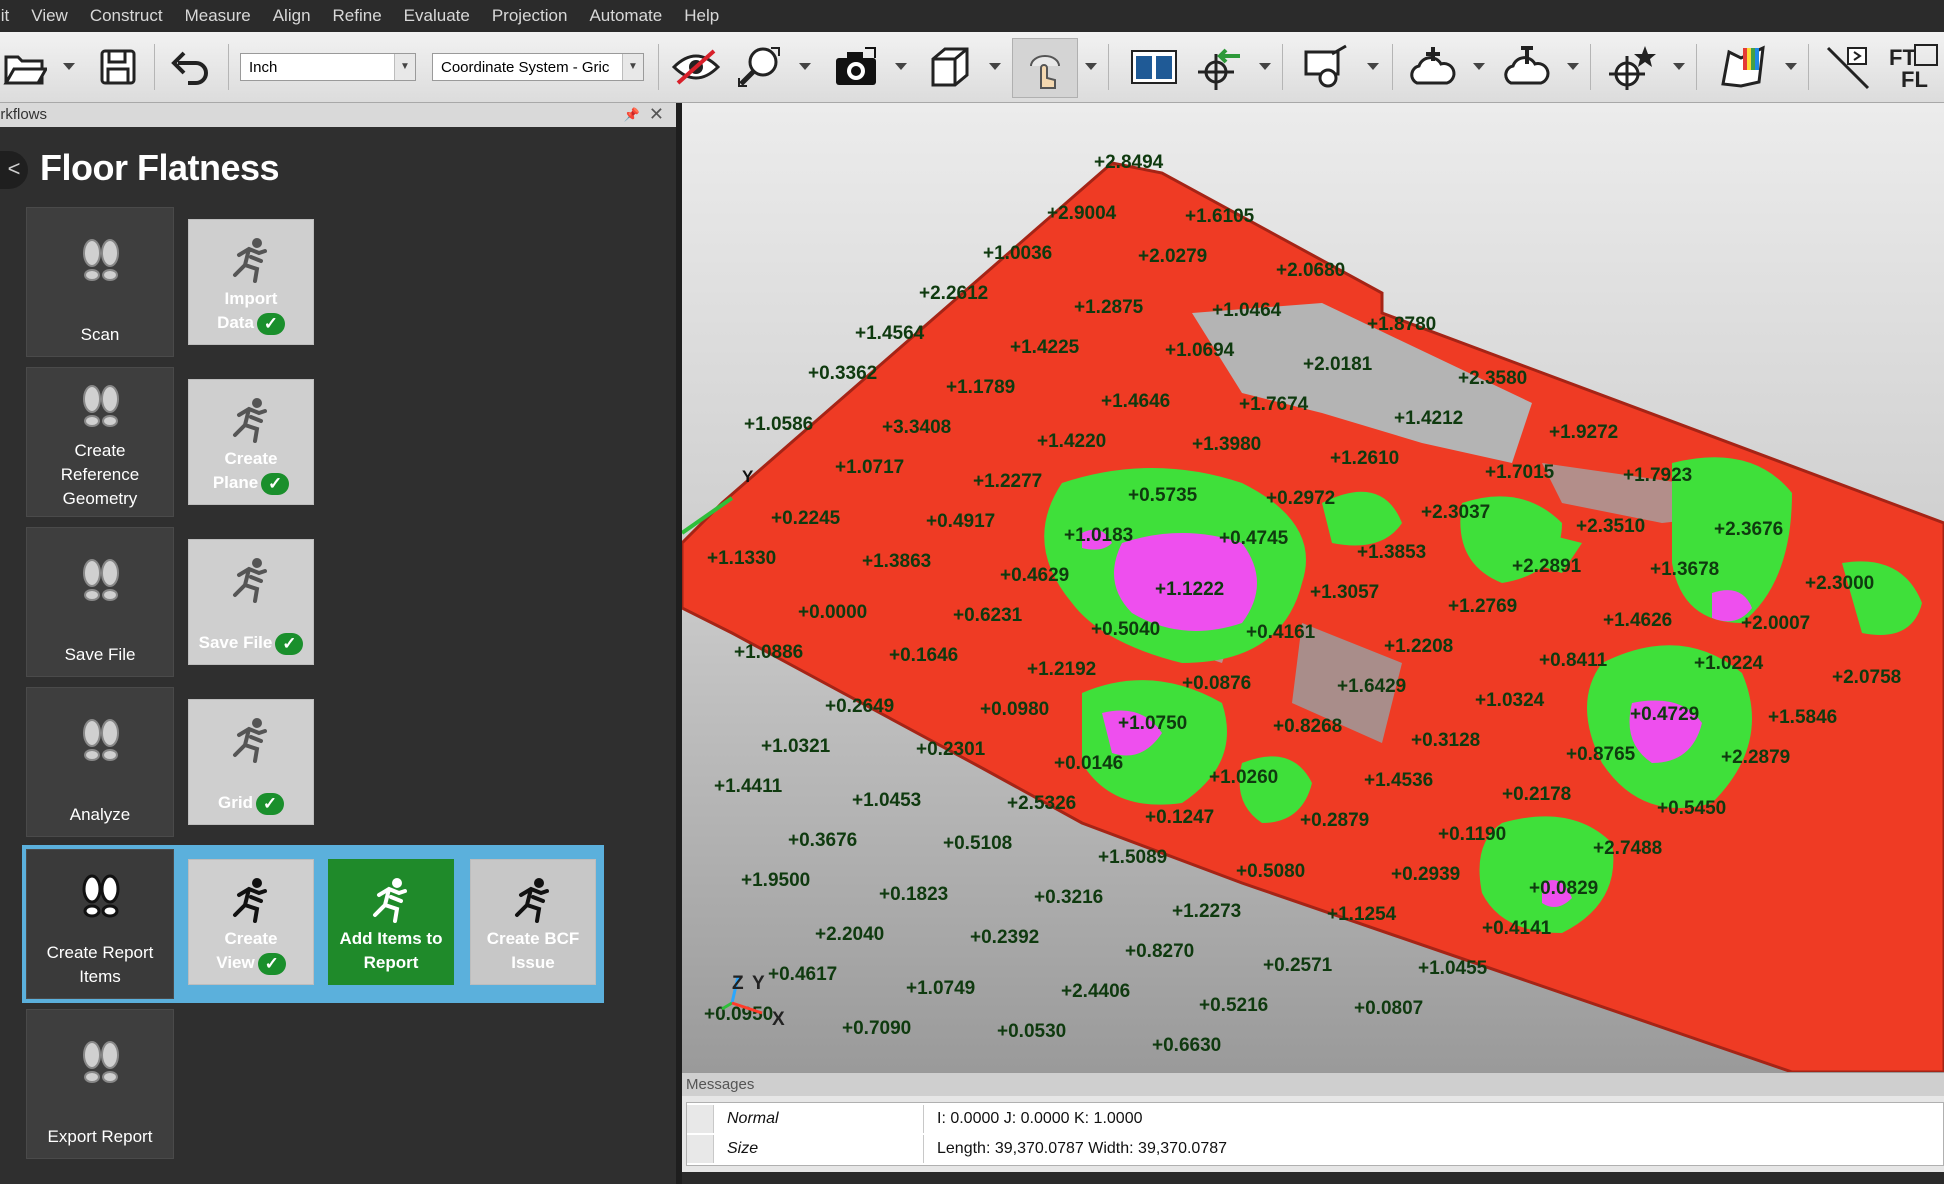  I want to click on menu-automate: Automate, so click(625, 16).